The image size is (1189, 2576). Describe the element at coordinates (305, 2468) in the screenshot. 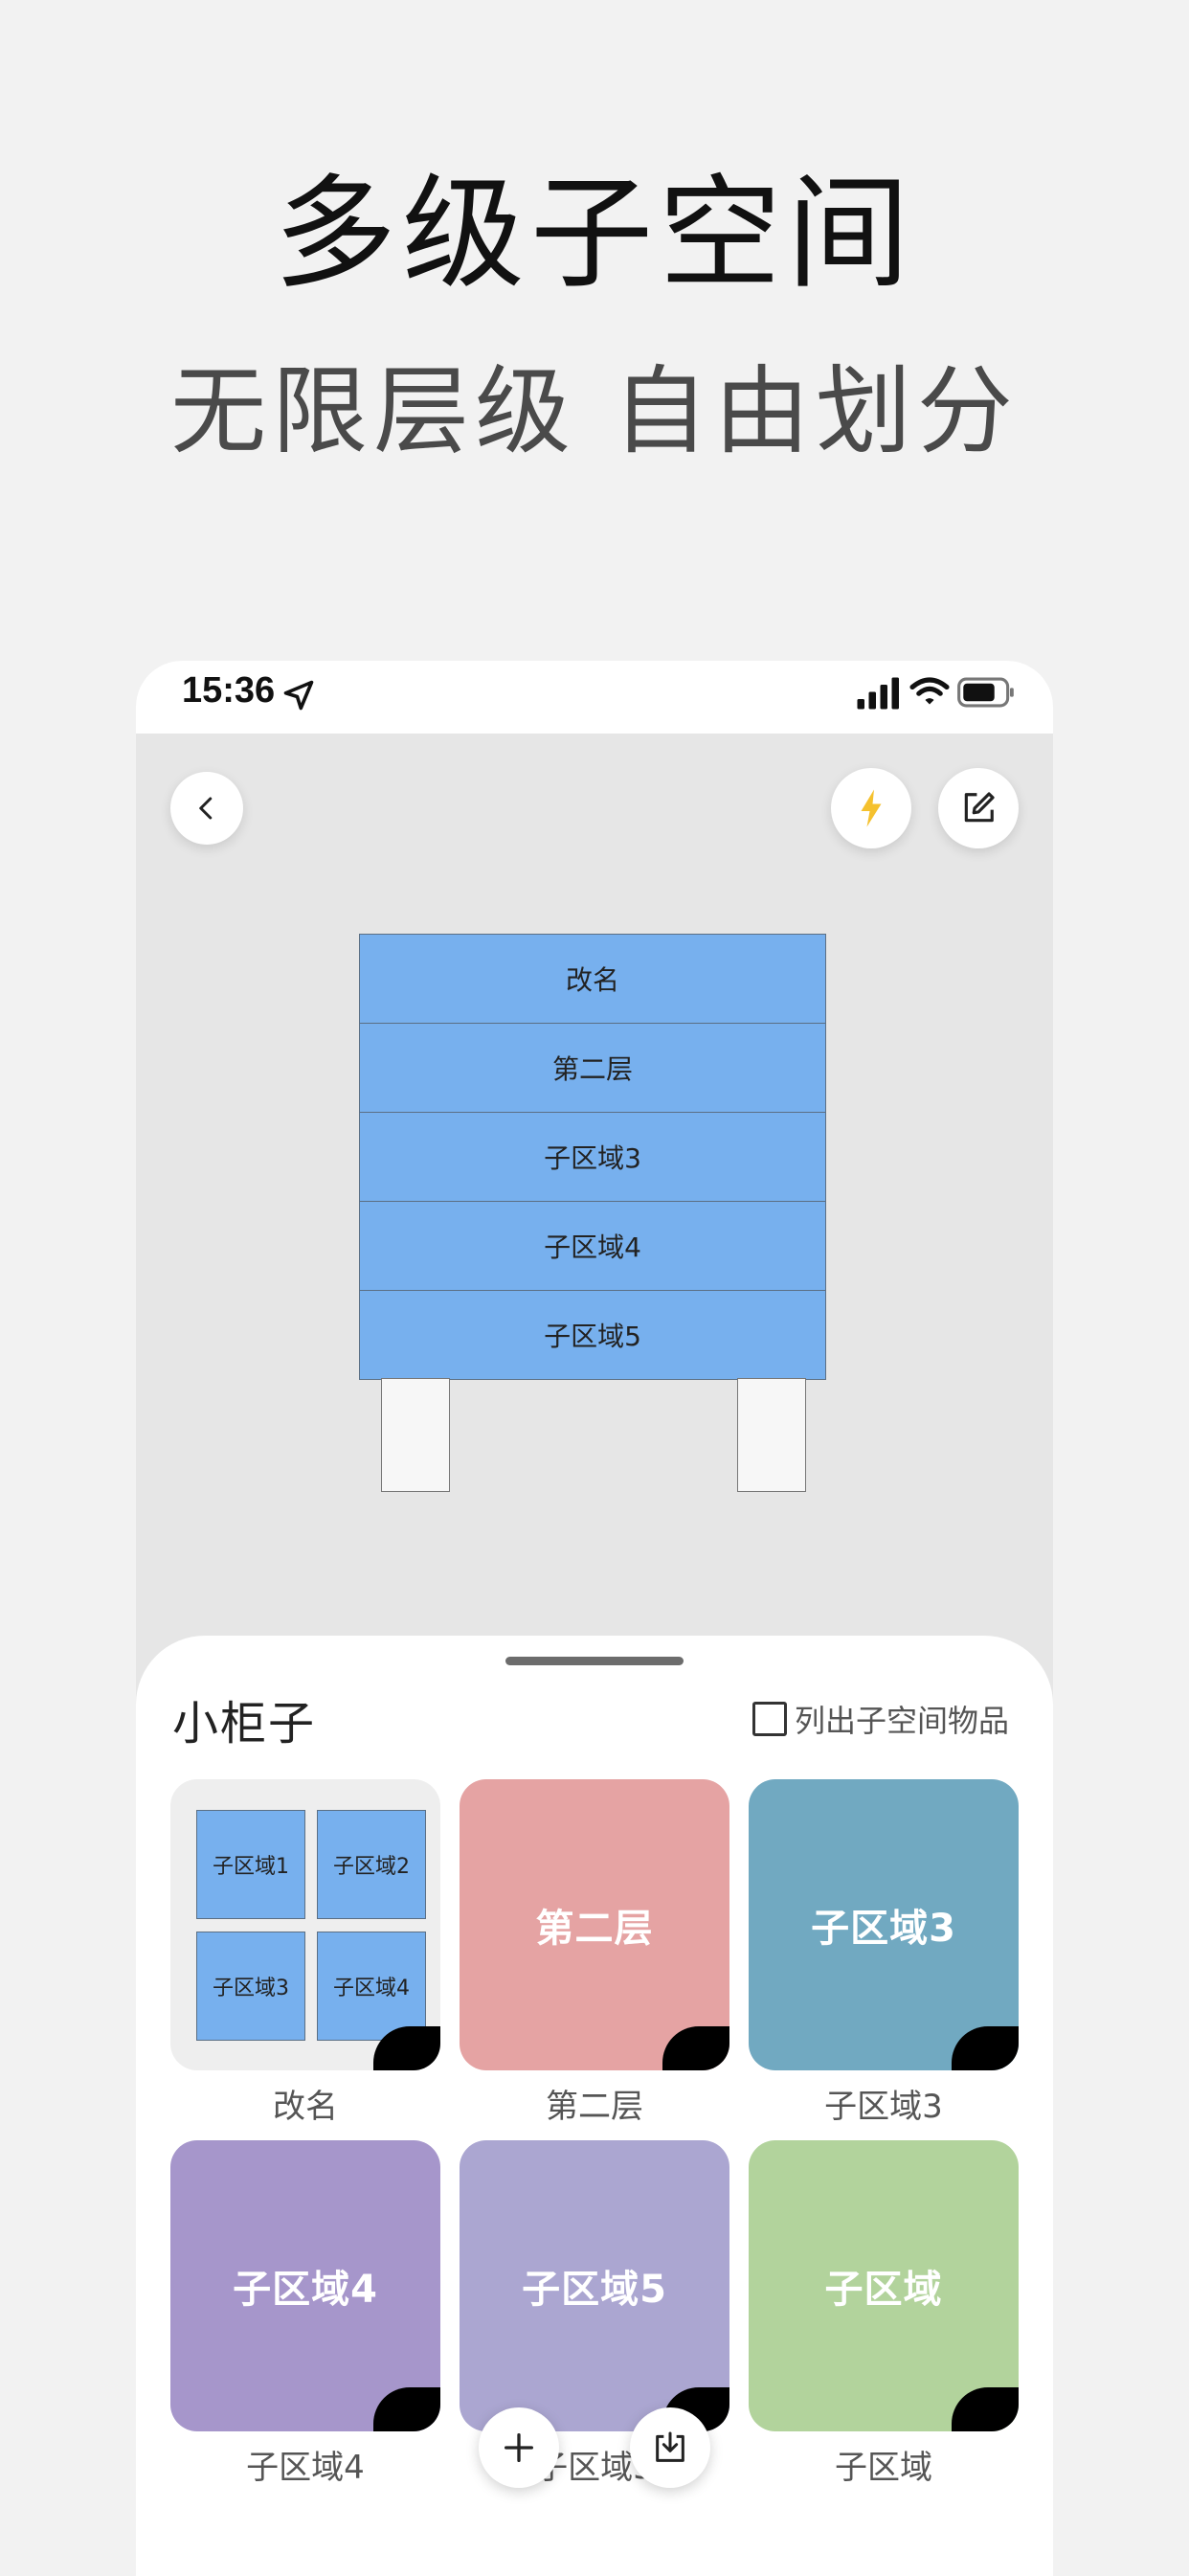

I see `card-label: 子区域4` at that location.